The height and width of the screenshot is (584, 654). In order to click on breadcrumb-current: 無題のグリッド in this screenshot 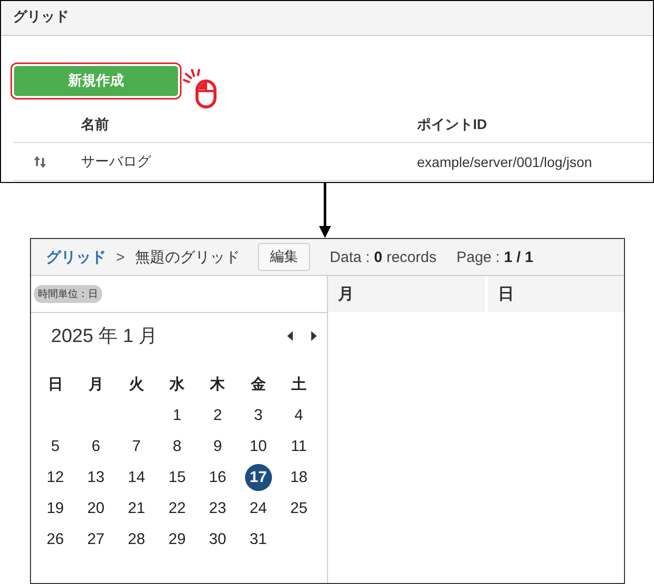, I will do `click(187, 257)`.